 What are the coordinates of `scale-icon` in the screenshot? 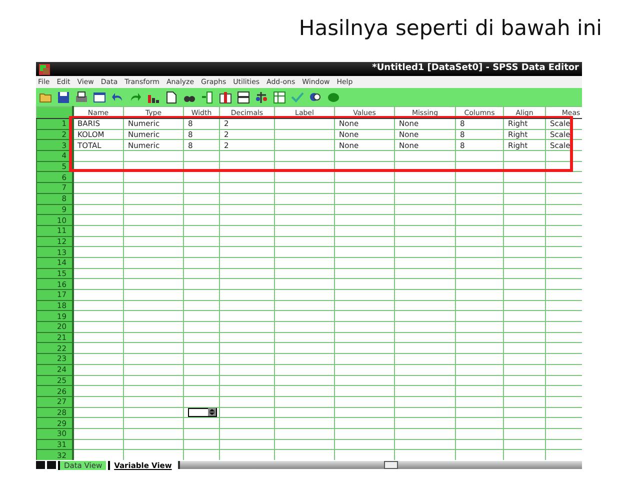 It's located at (261, 97).